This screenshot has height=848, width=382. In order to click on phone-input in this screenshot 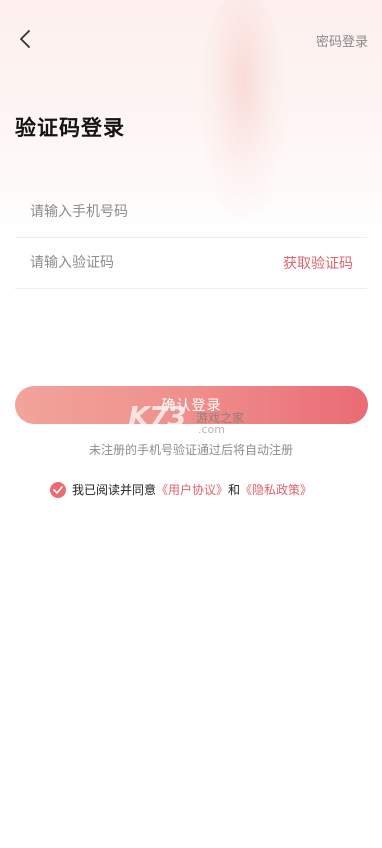, I will do `click(130, 211)`.